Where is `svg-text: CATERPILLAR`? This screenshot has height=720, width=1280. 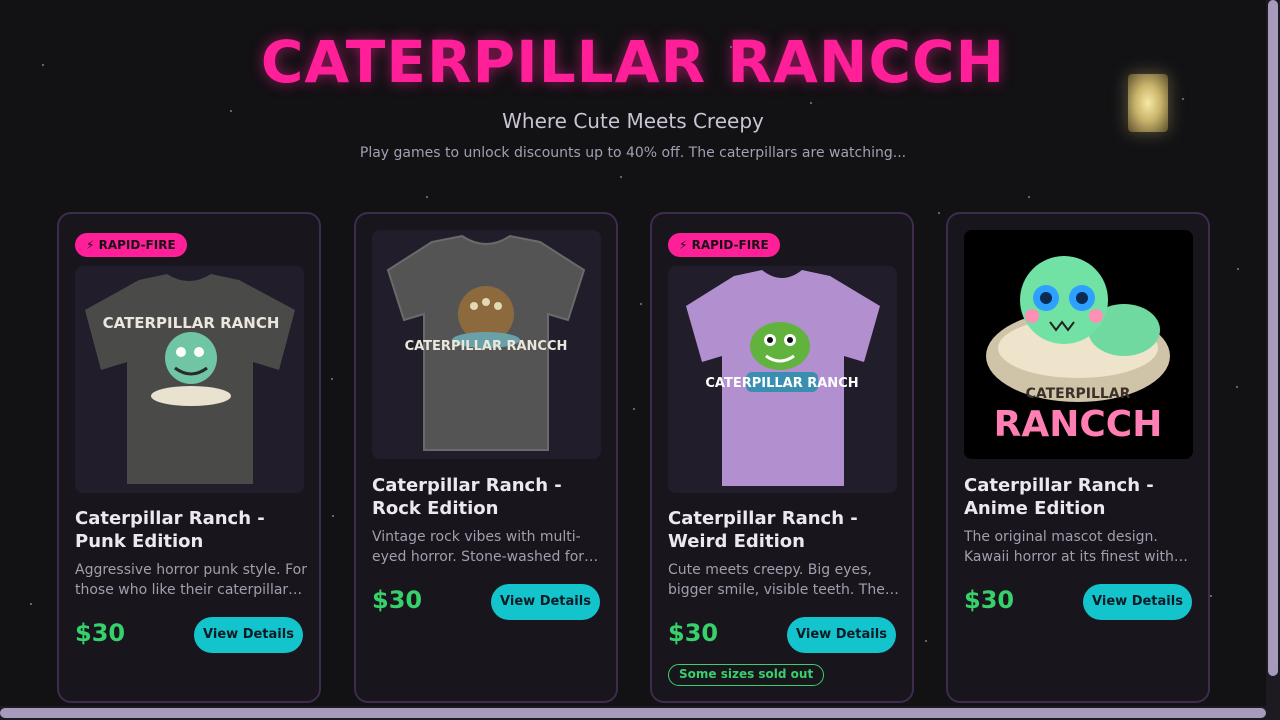
svg-text: CATERPILLAR is located at coordinates (1078, 394).